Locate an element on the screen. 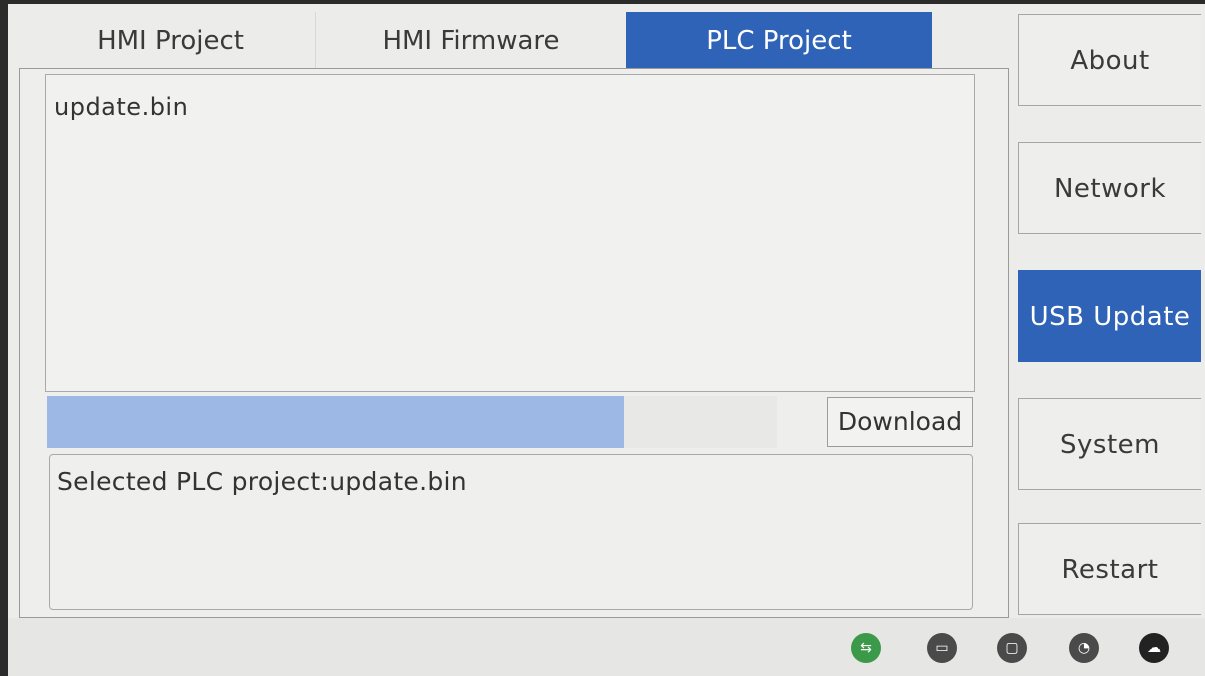 The width and height of the screenshot is (1205, 676). tab-hmi-project: HMI Project is located at coordinates (170, 41).